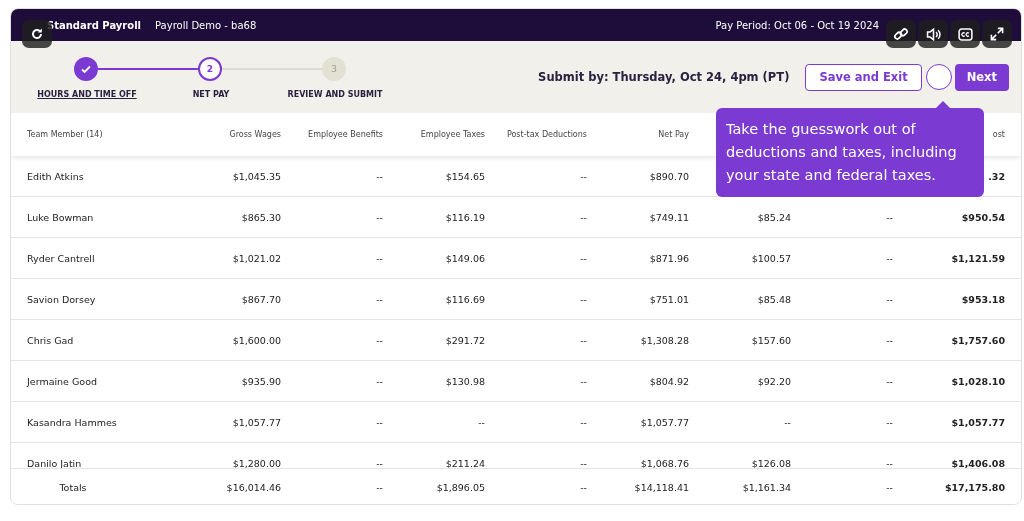 The width and height of the screenshot is (1024, 521). Describe the element at coordinates (465, 462) in the screenshot. I see `table-cell: $211.24` at that location.